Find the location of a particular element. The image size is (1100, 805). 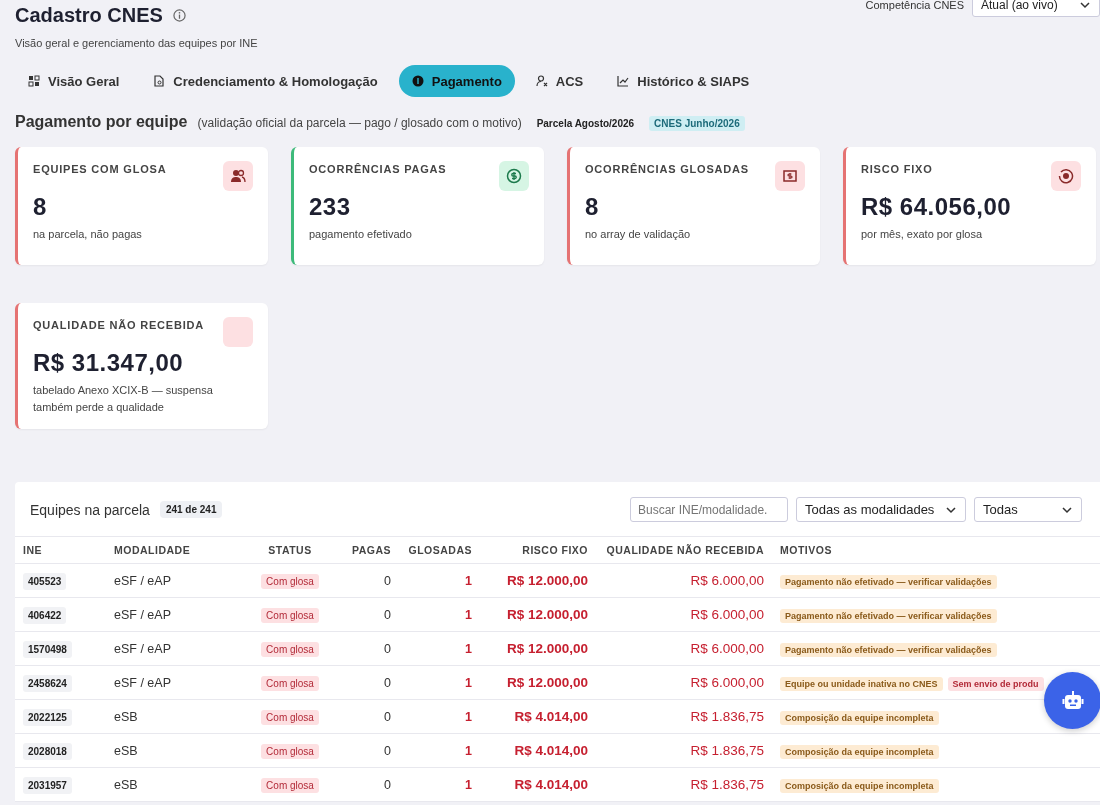

chevron-icon is located at coordinates (1085, 5).